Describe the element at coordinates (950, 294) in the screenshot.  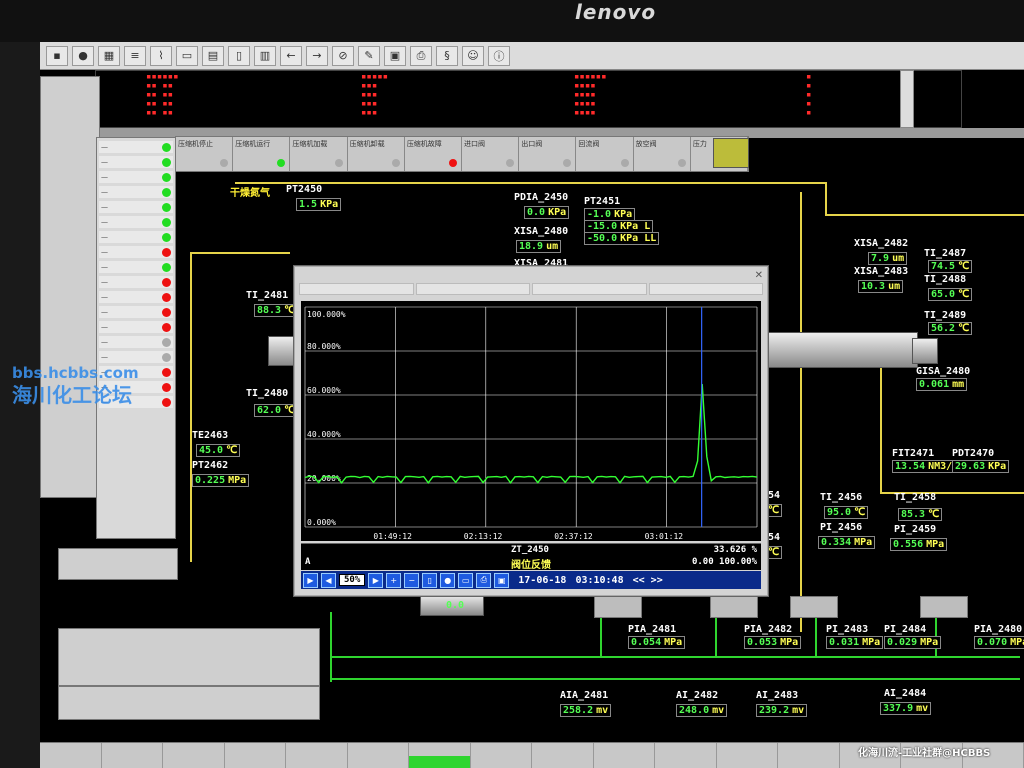
I see `ti2488-value: 65.0 ℃` at that location.